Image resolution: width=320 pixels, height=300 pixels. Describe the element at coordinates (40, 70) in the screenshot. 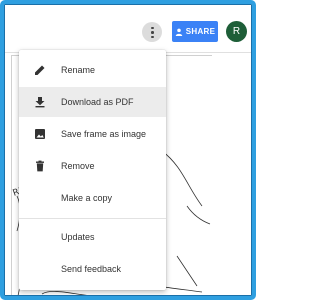

I see `pencil-icon` at that location.